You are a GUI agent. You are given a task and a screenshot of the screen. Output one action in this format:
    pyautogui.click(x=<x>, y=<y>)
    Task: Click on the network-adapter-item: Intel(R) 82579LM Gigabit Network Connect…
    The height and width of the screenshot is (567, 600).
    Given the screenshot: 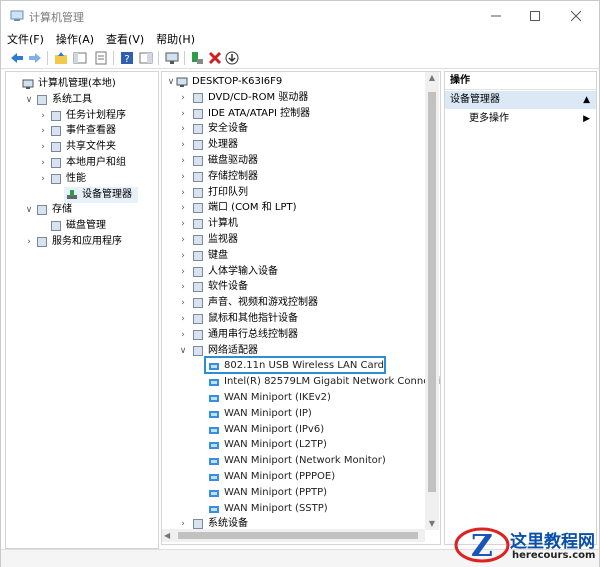 What is the action you would take?
    pyautogui.click(x=301, y=382)
    